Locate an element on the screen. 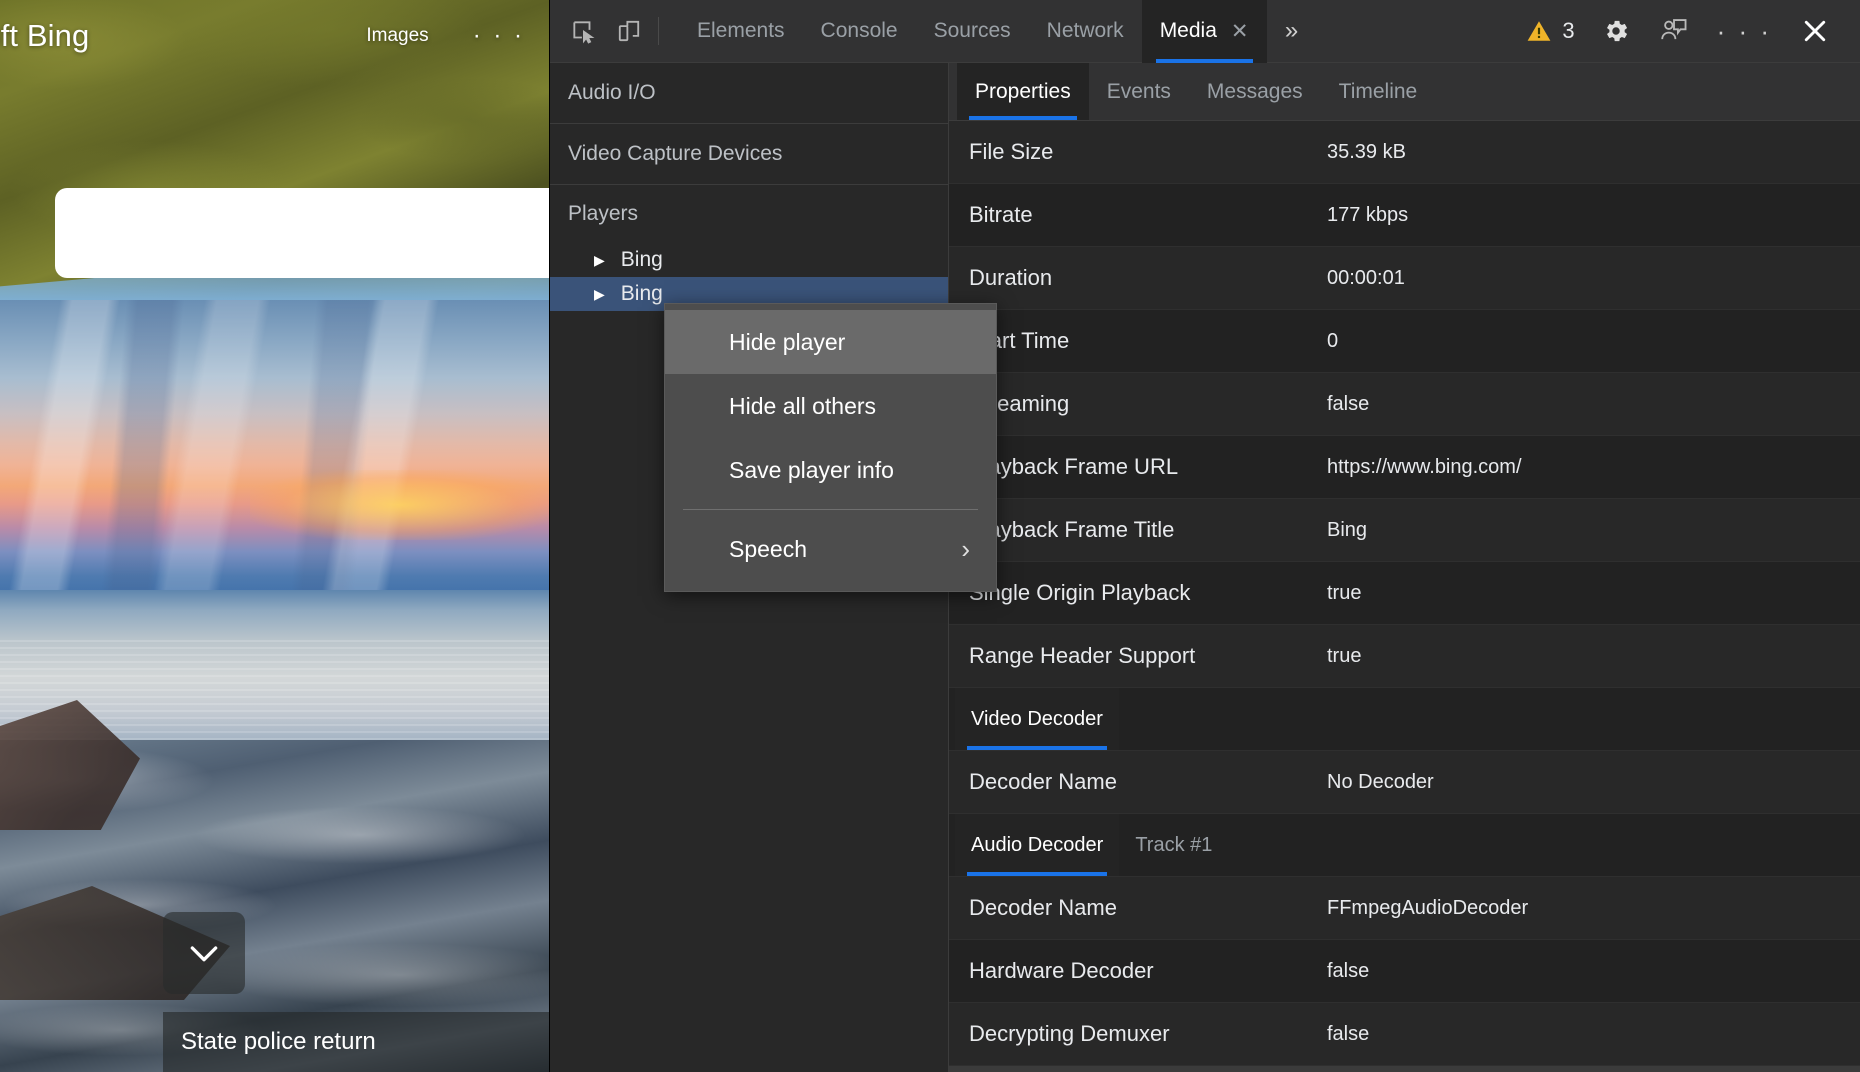 The height and width of the screenshot is (1072, 1860). feedback-button is located at coordinates (1674, 31).